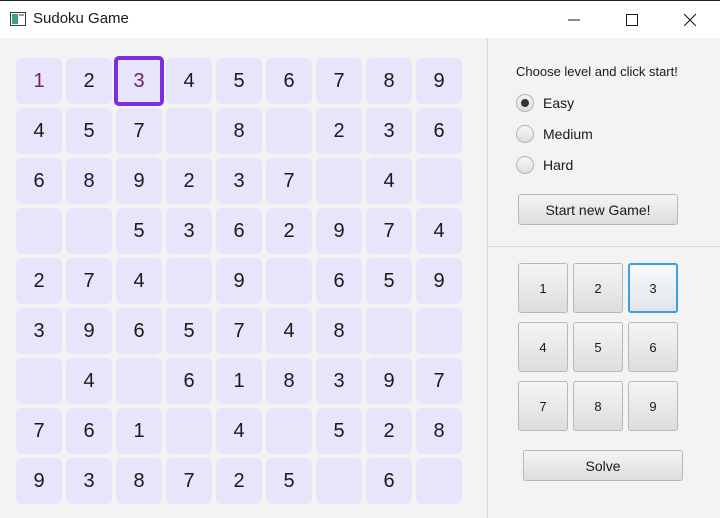 The width and height of the screenshot is (720, 518). I want to click on number-button-8: 8, so click(598, 406).